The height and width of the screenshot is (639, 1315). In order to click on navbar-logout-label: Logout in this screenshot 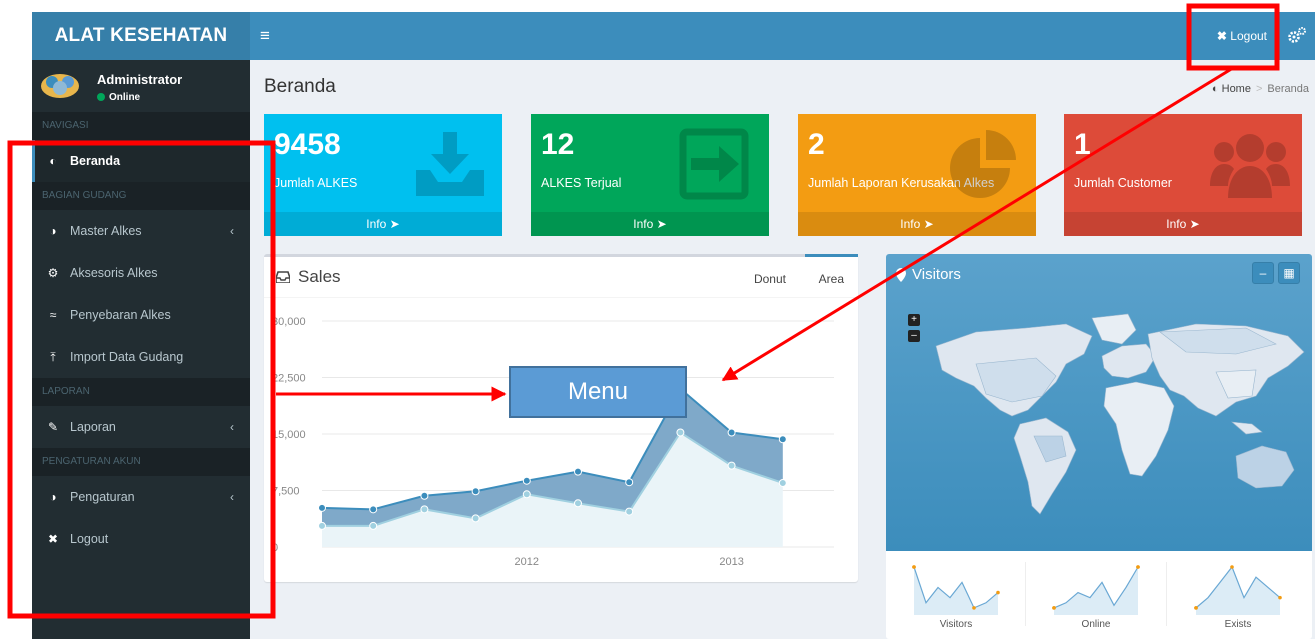, I will do `click(1248, 36)`.